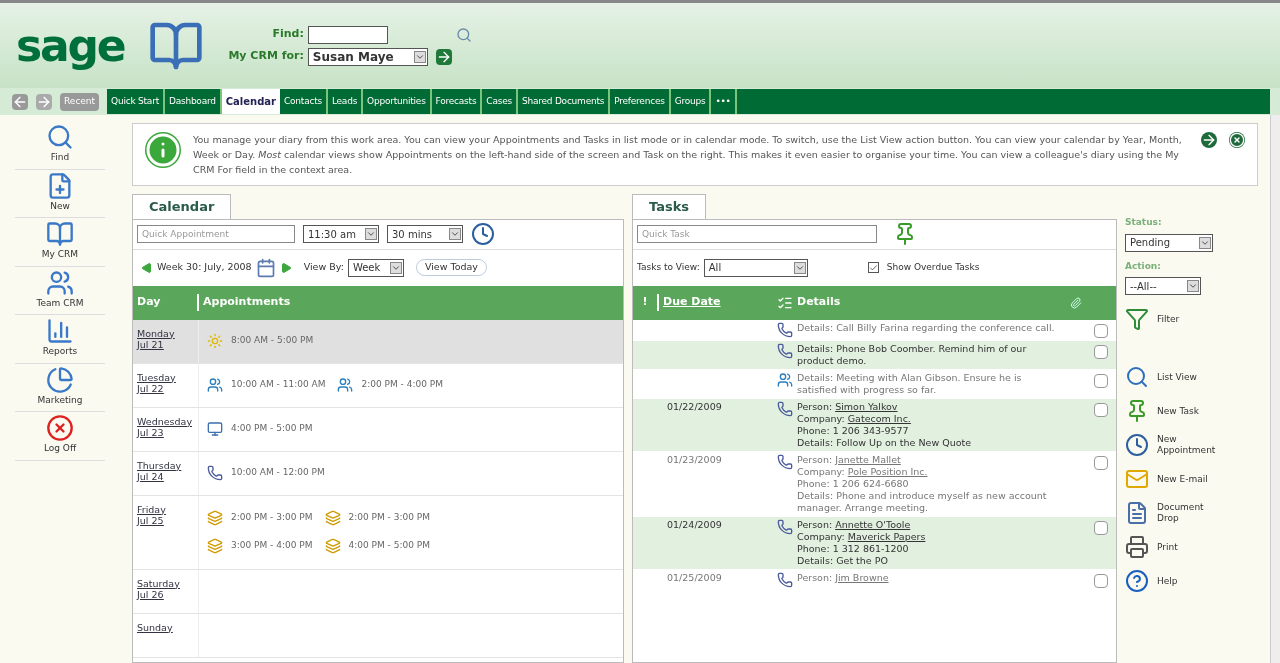 This screenshot has width=1280, height=663. Describe the element at coordinates (285, 267) in the screenshot. I see `next-icon` at that location.